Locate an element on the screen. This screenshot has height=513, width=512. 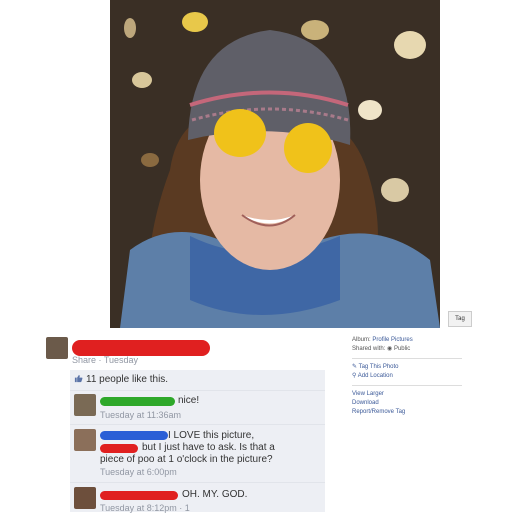
tag-this-photo-link: ✎ Tag This Photo is located at coordinates (412, 367).